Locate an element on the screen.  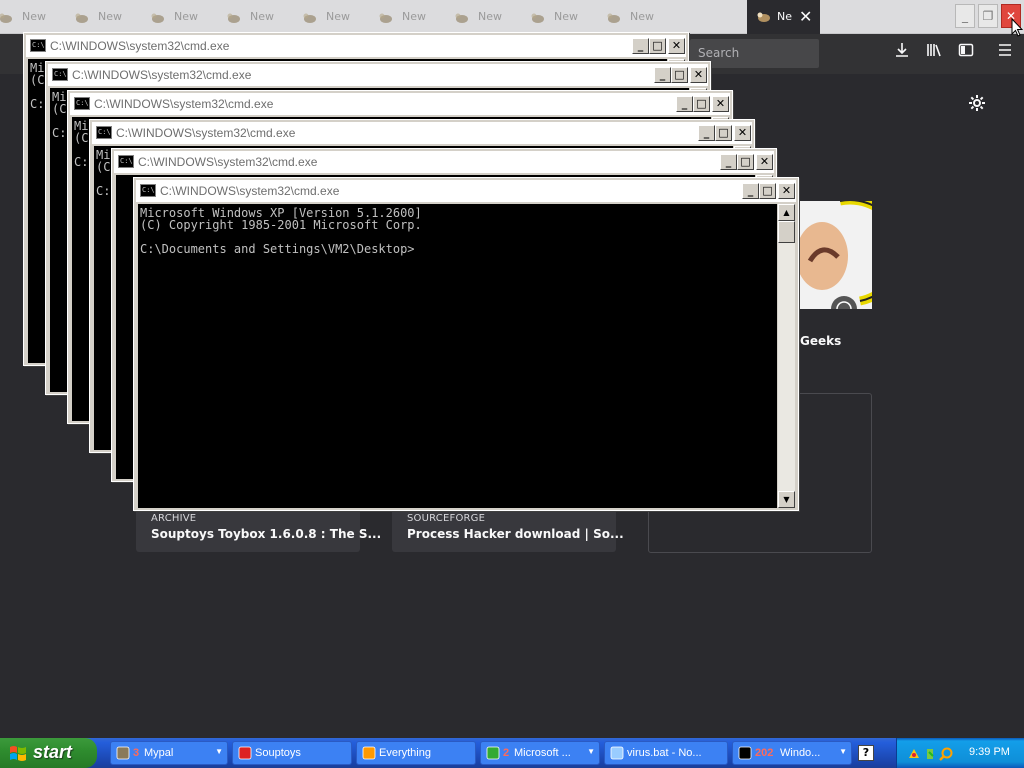
window-count: 202 is located at coordinates (764, 753).